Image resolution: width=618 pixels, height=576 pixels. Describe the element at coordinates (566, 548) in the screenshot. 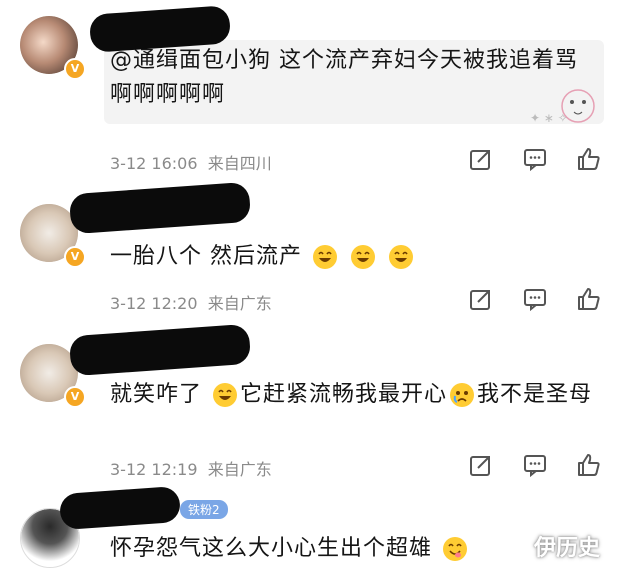

I see `watermark: 伊历史` at that location.